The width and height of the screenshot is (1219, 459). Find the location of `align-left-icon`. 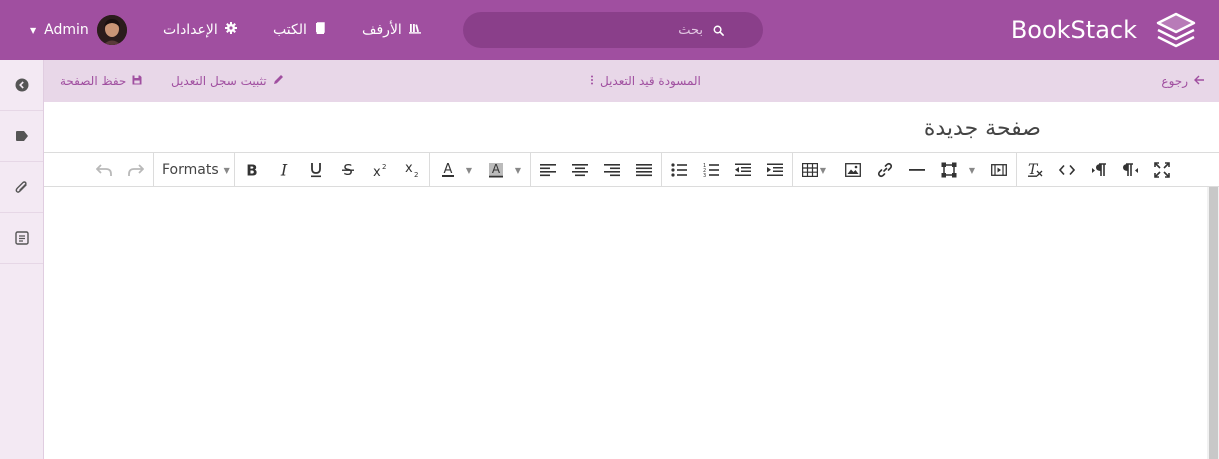

align-left-icon is located at coordinates (548, 170).